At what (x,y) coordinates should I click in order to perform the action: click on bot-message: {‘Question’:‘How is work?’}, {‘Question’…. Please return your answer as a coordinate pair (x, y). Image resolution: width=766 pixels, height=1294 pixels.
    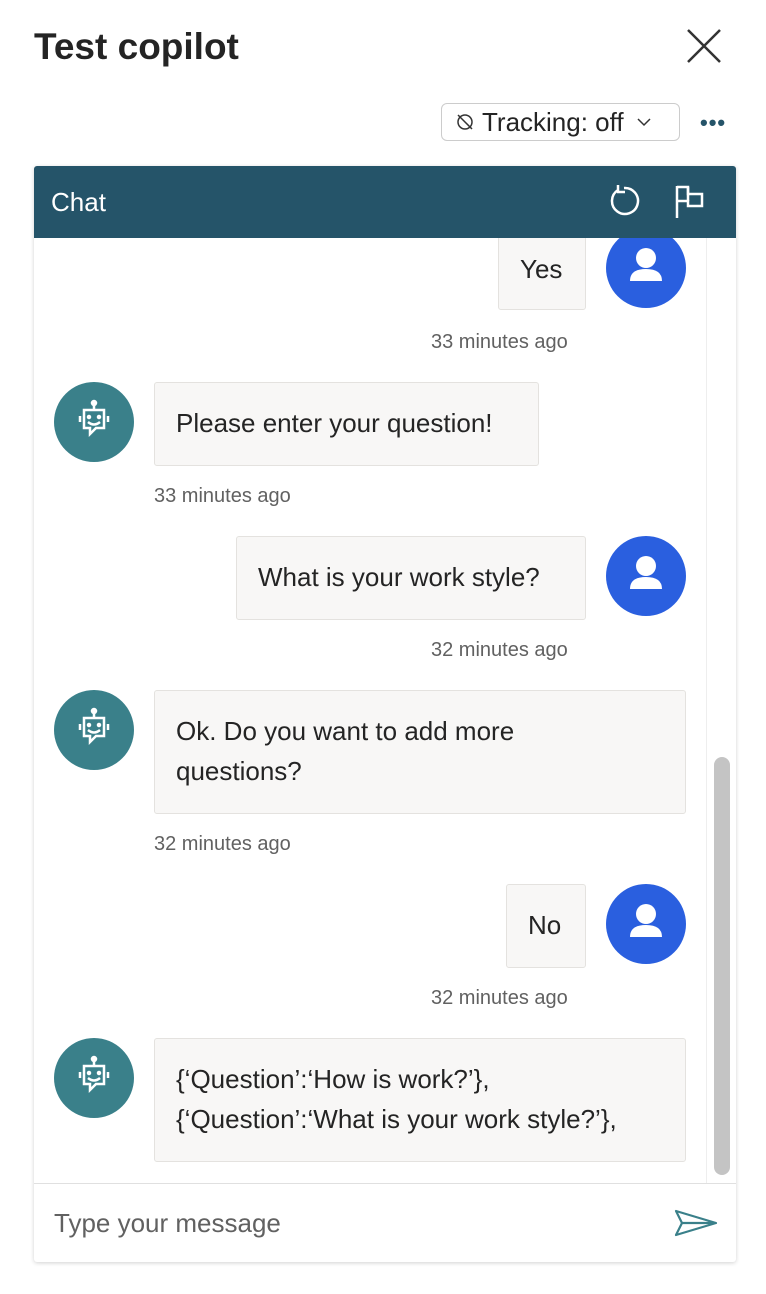
    Looking at the image, I should click on (420, 1100).